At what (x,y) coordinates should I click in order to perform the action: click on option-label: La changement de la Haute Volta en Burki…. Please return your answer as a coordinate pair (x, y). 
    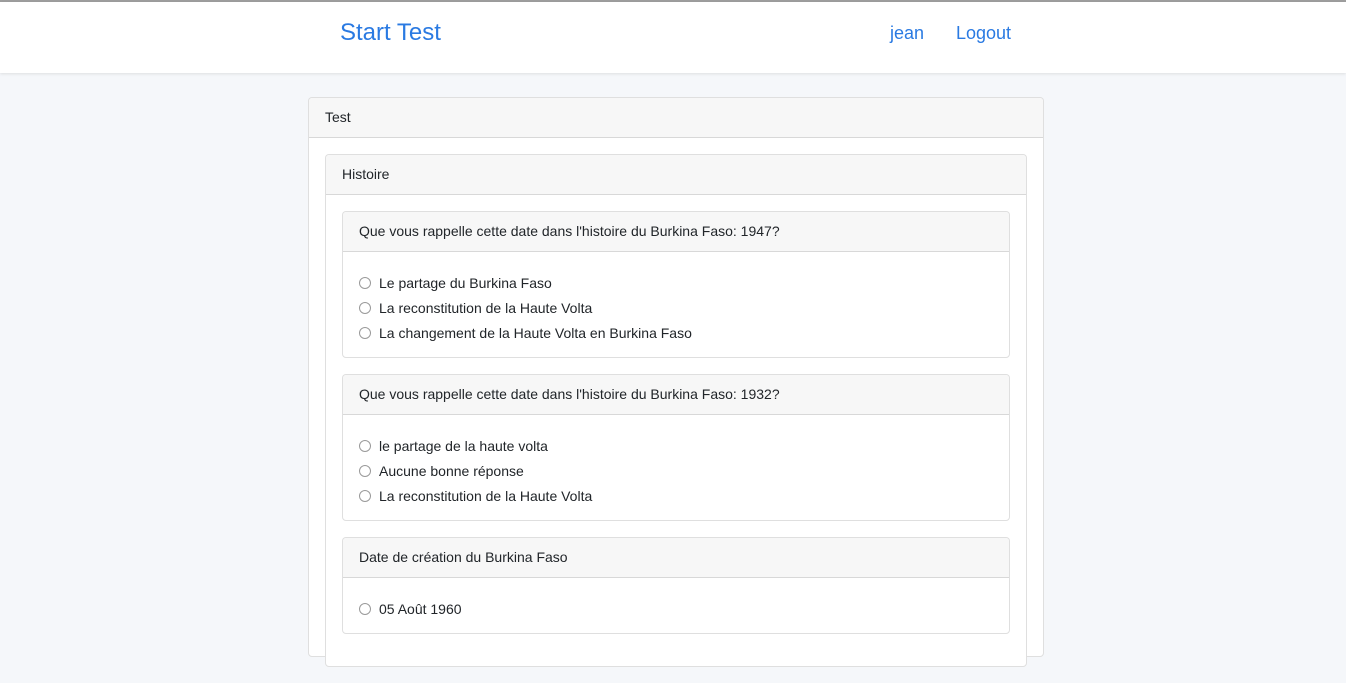
    Looking at the image, I should click on (535, 332).